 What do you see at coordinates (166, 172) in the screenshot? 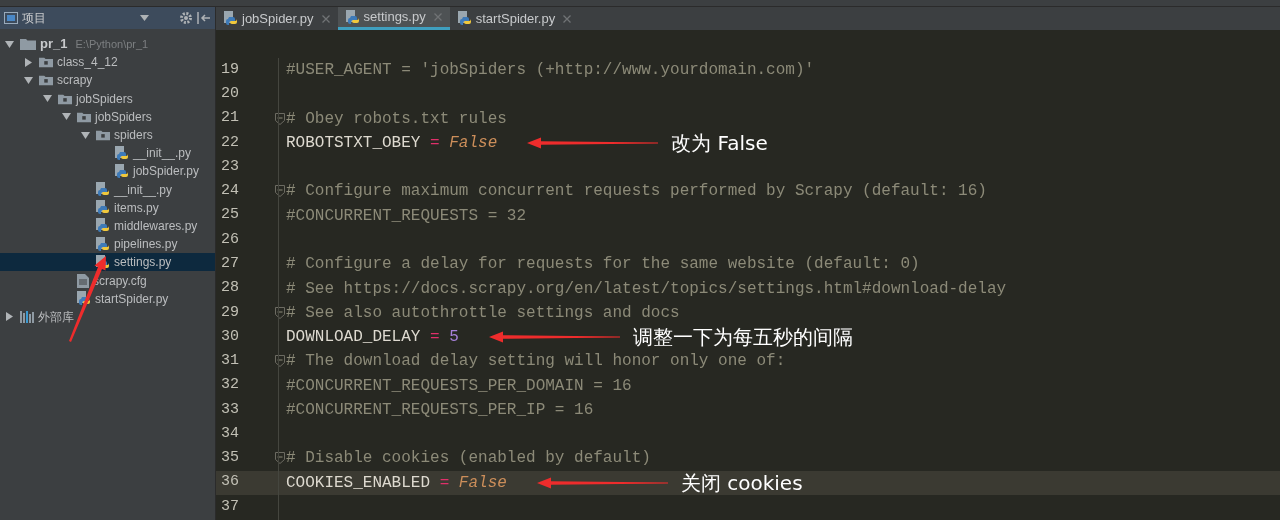
I see `item-label: jobSpider.py` at bounding box center [166, 172].